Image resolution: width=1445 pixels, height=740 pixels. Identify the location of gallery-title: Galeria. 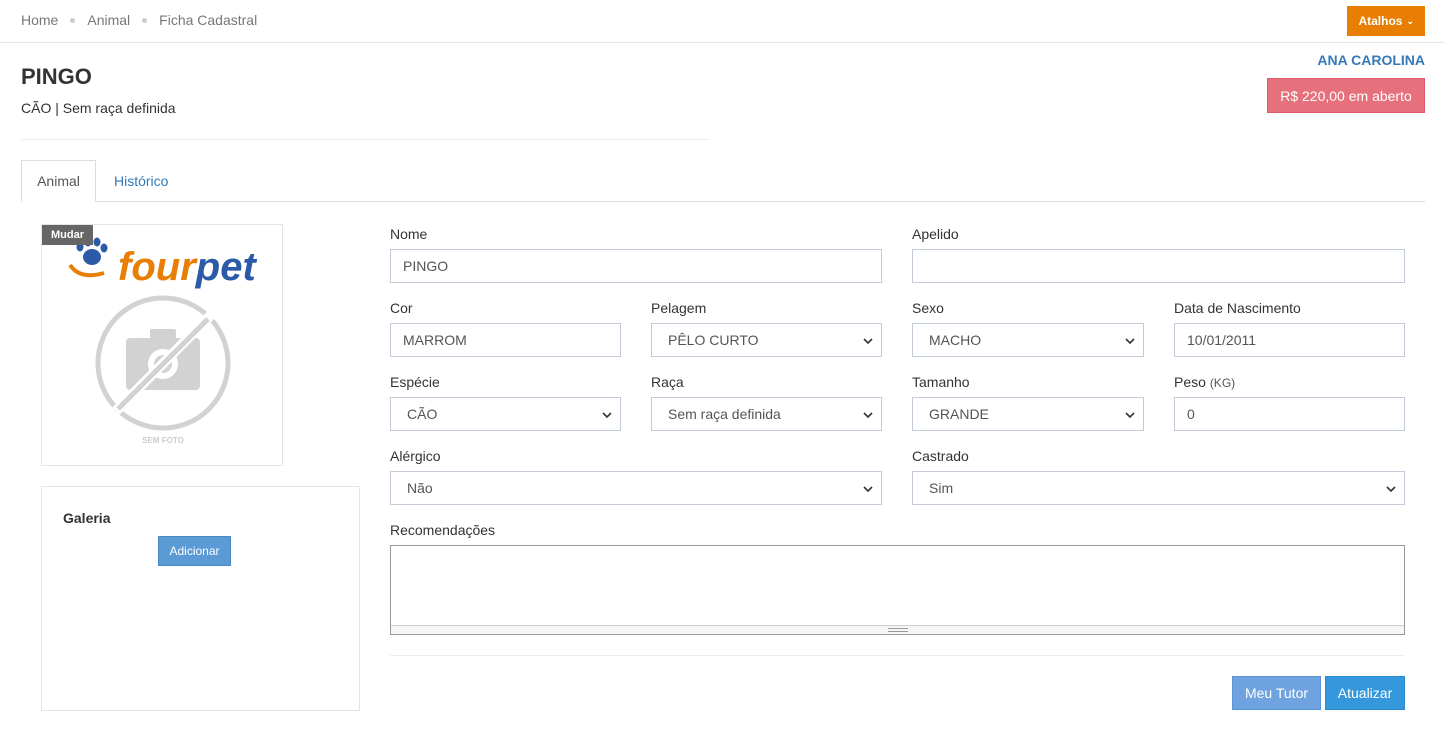
(87, 518).